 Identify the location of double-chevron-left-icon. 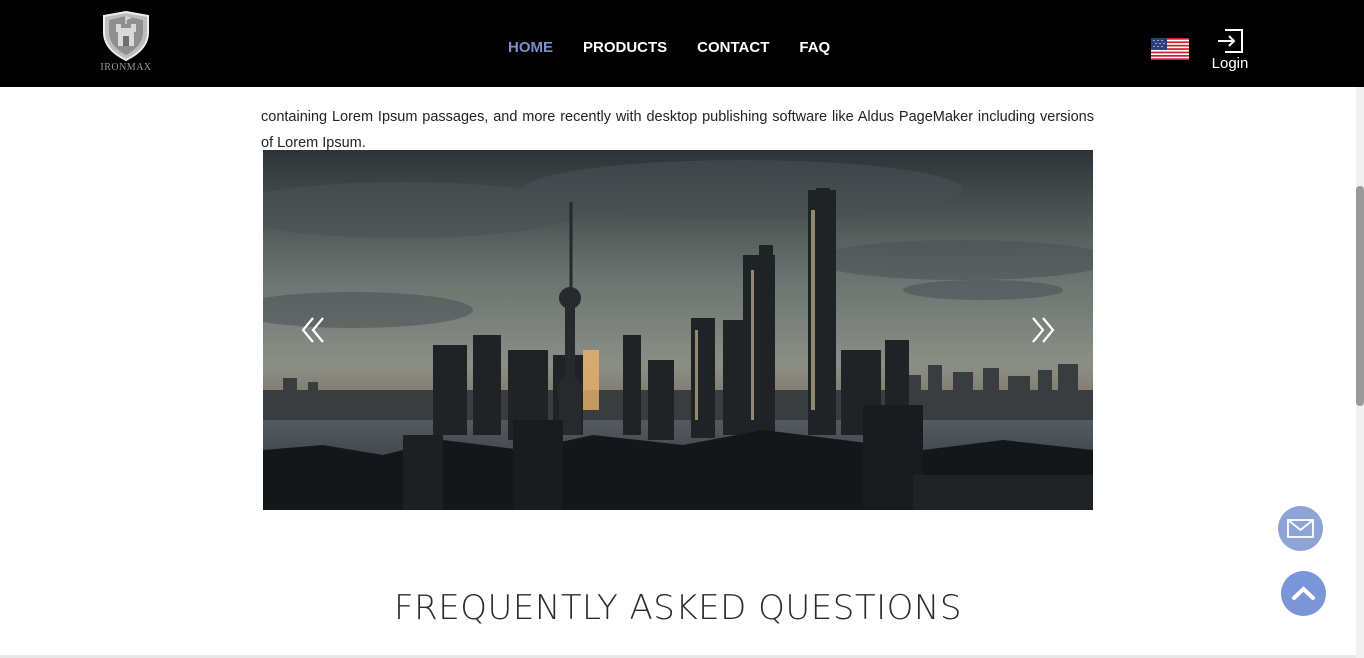
(312, 330).